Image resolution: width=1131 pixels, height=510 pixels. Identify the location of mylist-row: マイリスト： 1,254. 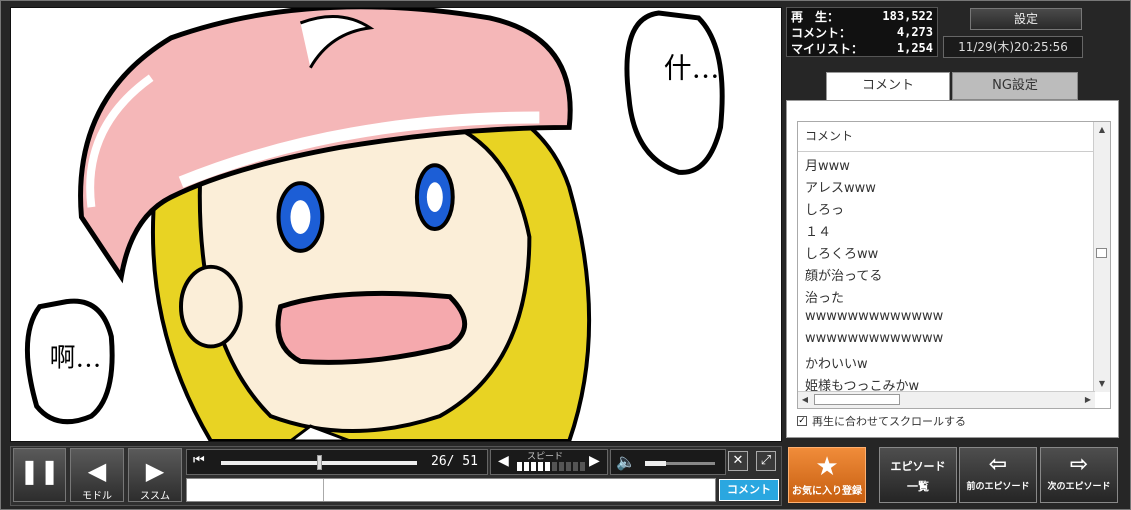
(862, 48).